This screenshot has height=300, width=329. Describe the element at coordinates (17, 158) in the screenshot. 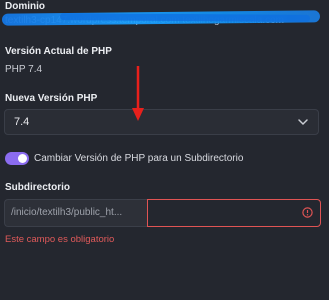

I see `subdirectory-toggle` at that location.